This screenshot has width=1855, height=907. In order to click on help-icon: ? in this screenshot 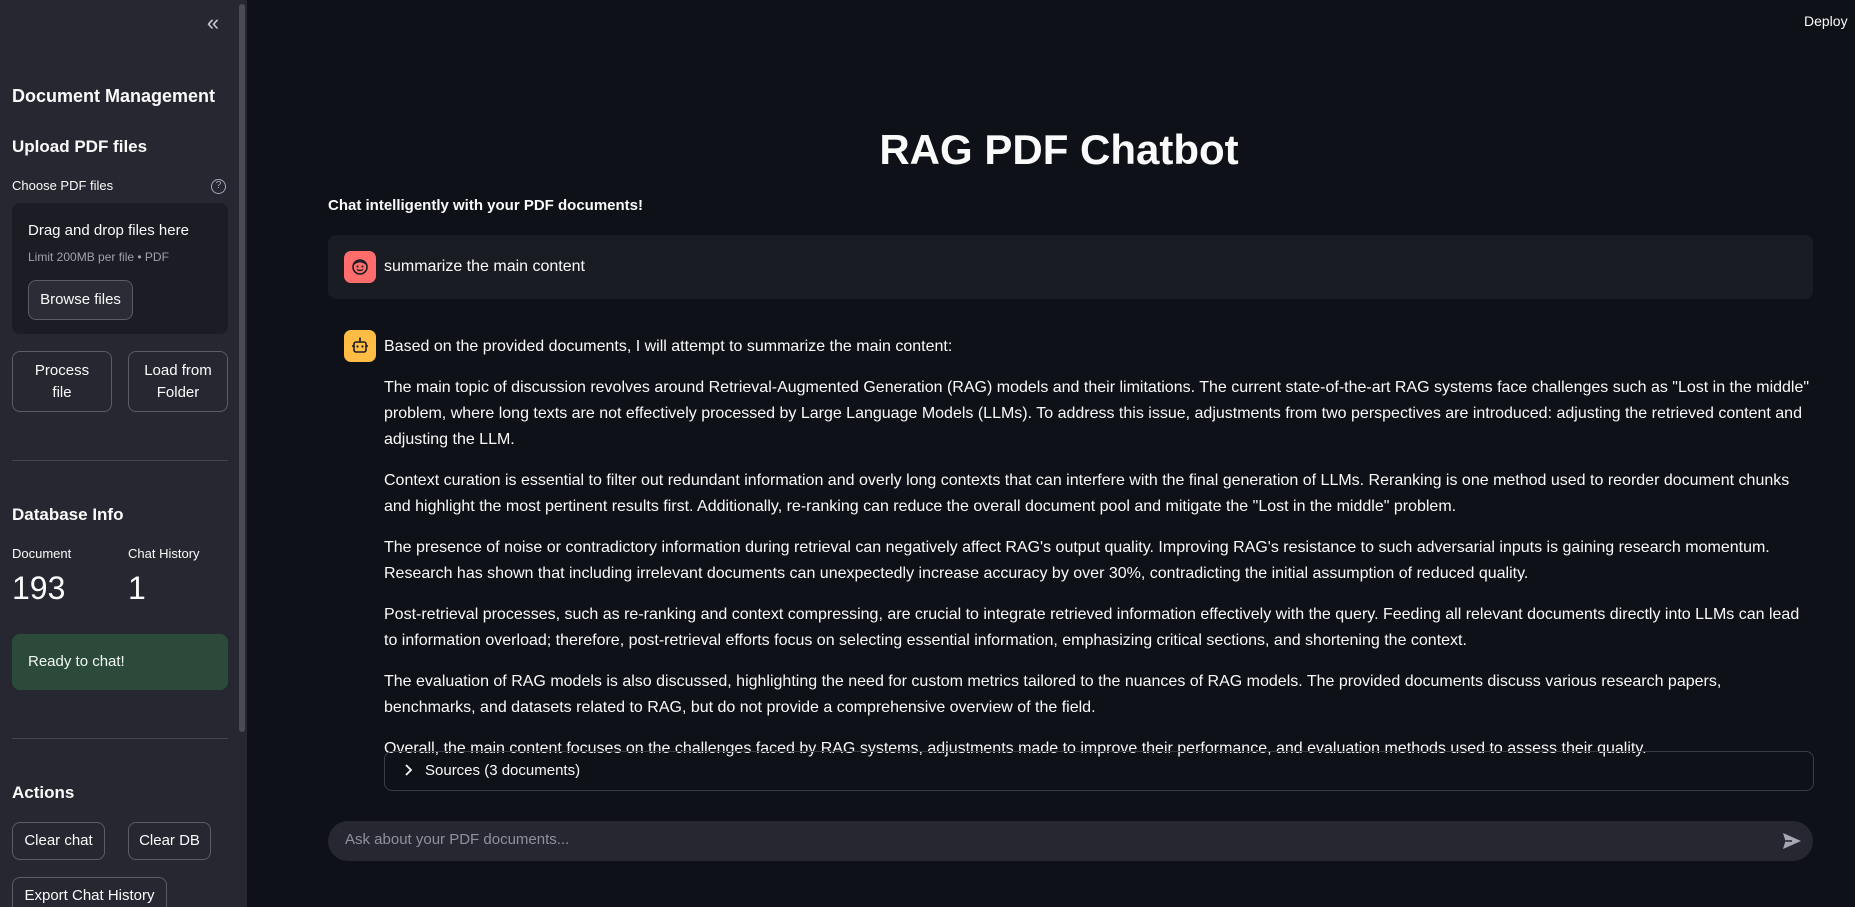, I will do `click(218, 186)`.